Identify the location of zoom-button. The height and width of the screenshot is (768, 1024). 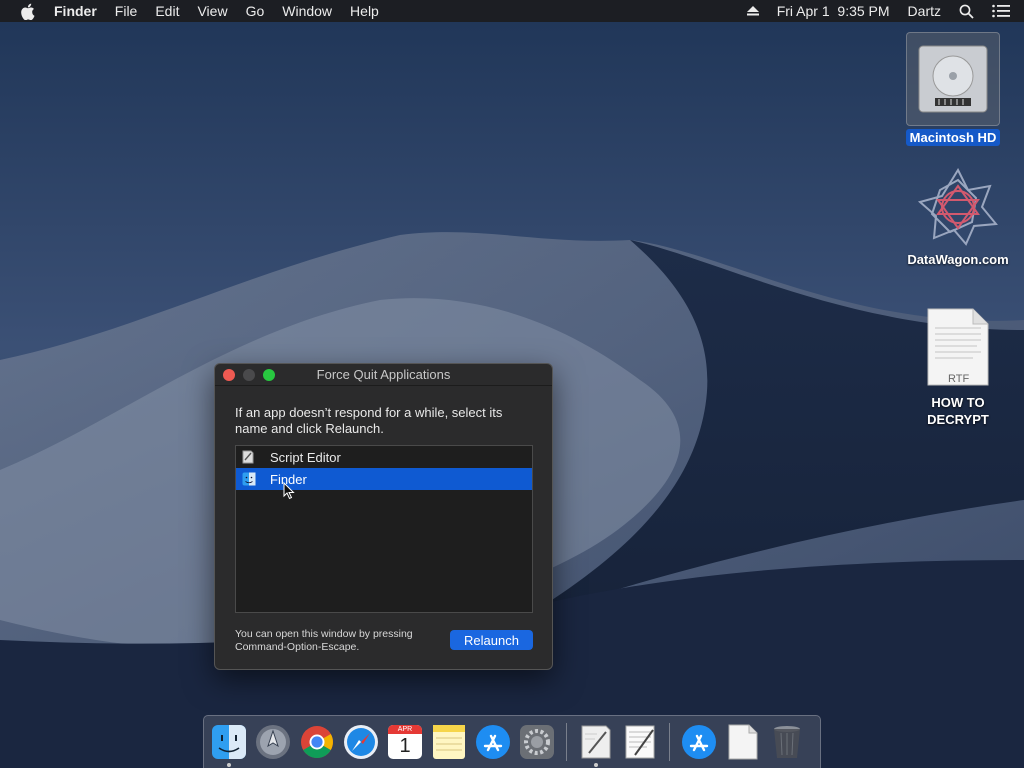
(269, 375).